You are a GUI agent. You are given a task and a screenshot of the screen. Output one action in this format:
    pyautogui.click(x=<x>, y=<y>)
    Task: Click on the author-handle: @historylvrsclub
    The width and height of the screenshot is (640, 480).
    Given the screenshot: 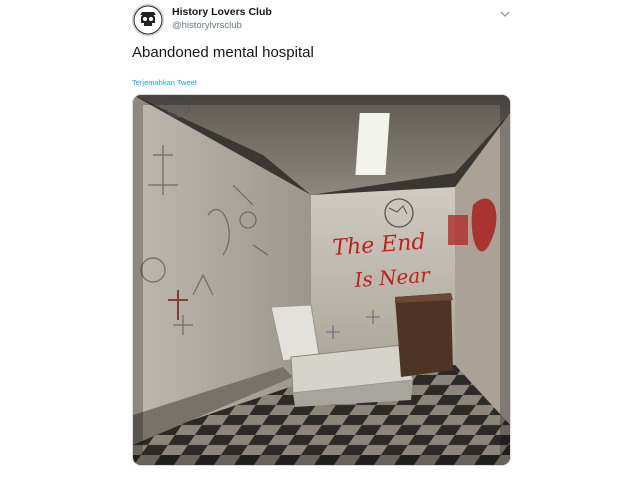 What is the action you would take?
    pyautogui.click(x=207, y=25)
    